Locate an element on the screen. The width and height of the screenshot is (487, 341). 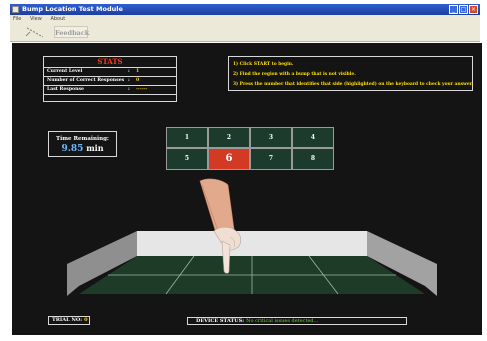
toolbar: Feedback is located at coordinates (245, 32).